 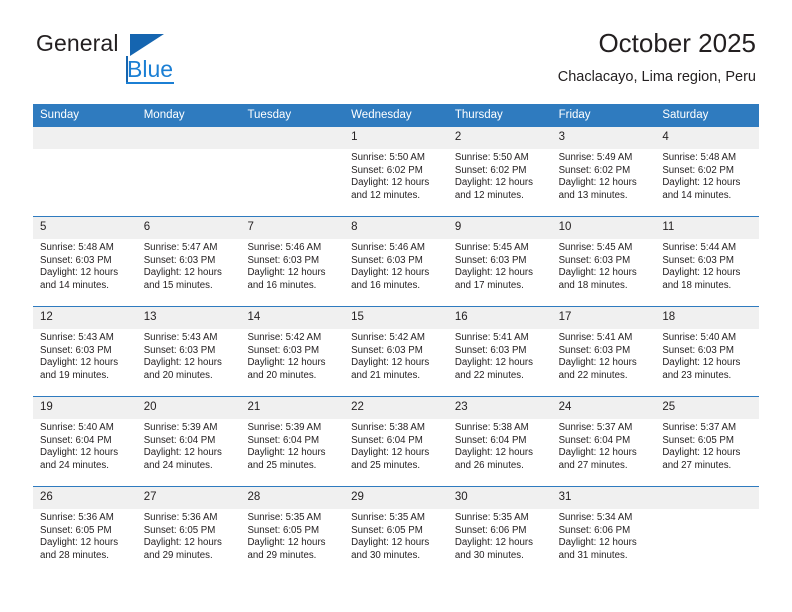 What do you see at coordinates (396, 498) in the screenshot?
I see `day-number: 29` at bounding box center [396, 498].